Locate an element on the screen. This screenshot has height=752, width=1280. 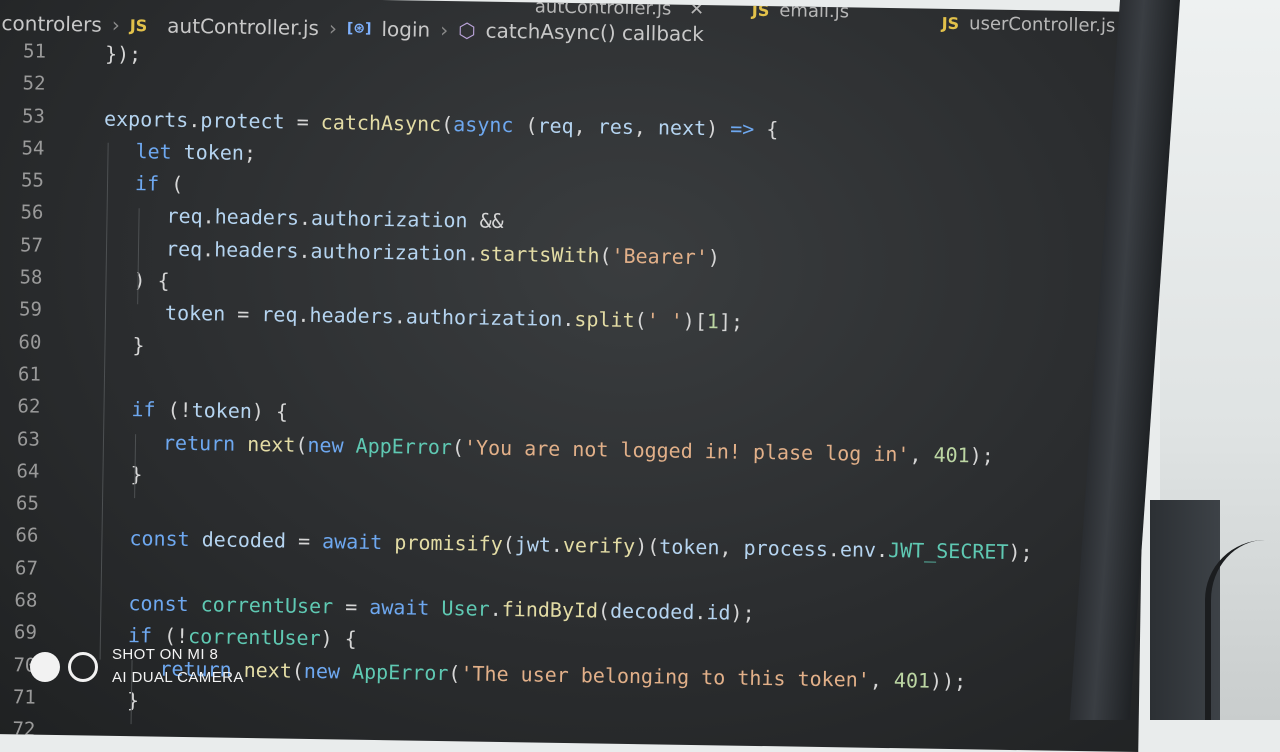
code-token: process is located at coordinates (786, 549).